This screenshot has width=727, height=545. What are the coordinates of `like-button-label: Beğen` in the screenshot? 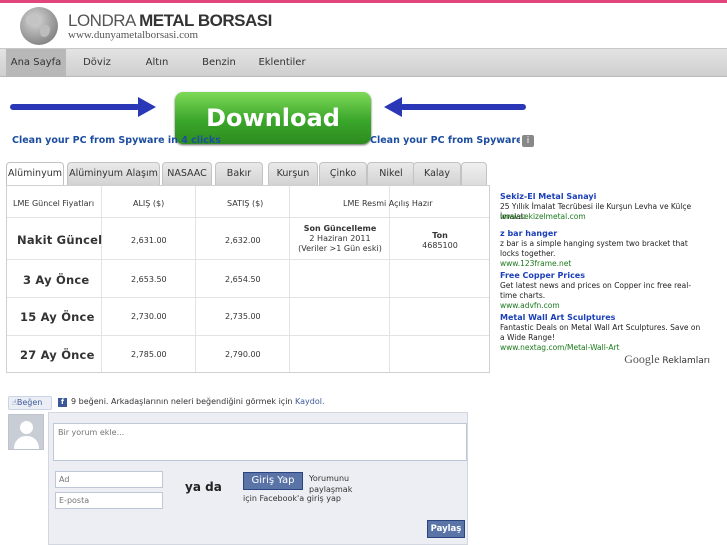 It's located at (29, 402).